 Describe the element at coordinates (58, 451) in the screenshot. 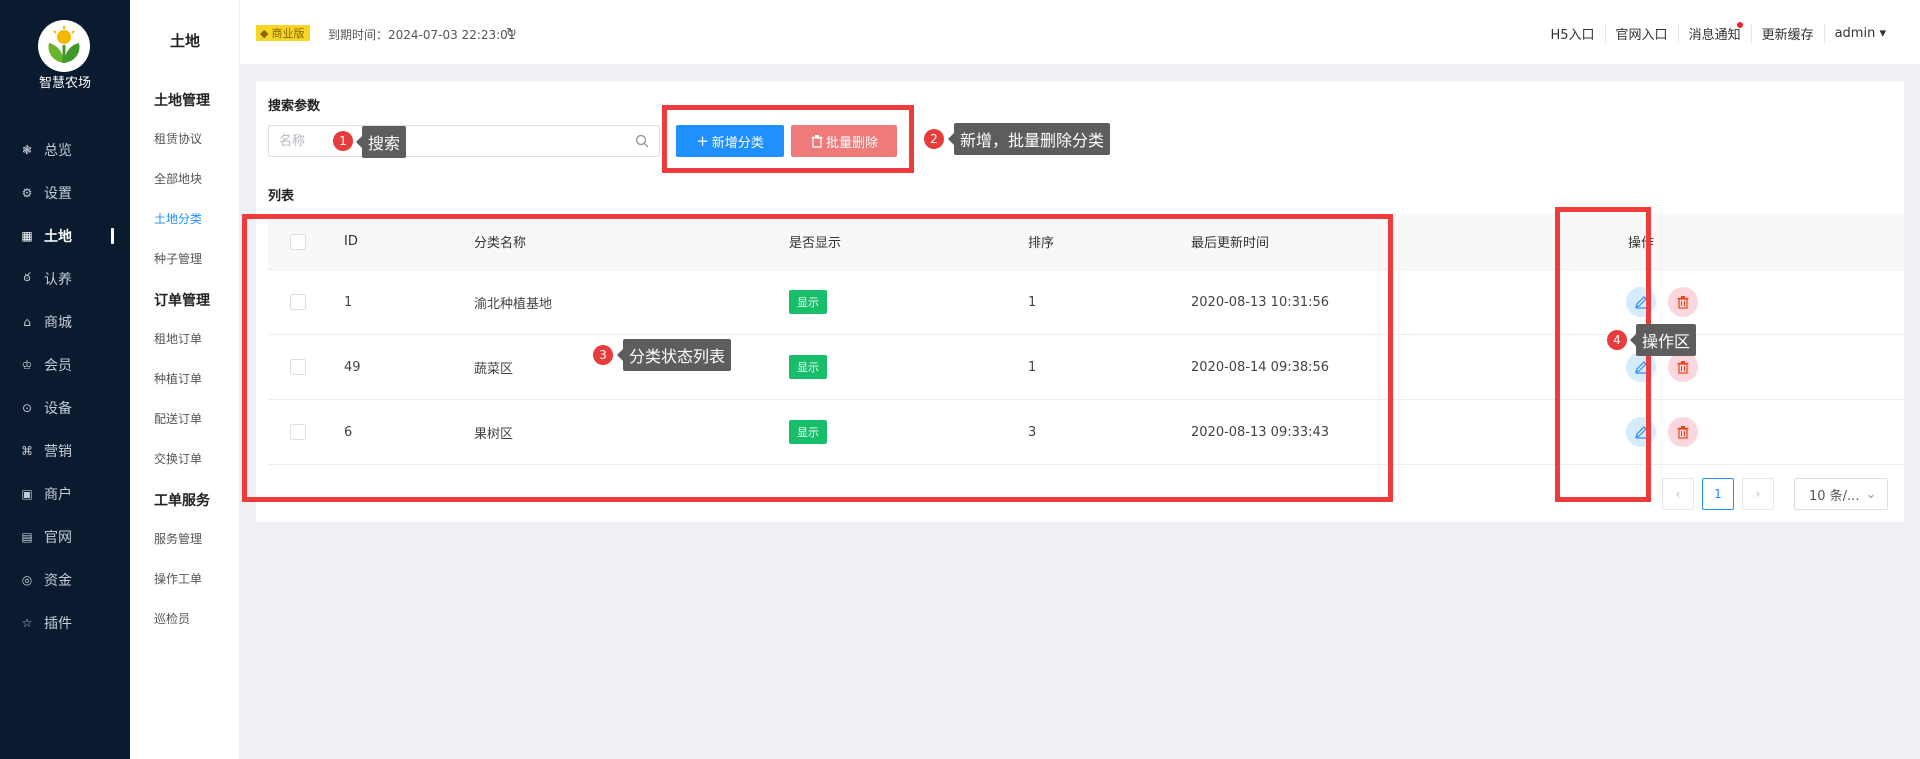

I see `nav-label: 营销` at that location.